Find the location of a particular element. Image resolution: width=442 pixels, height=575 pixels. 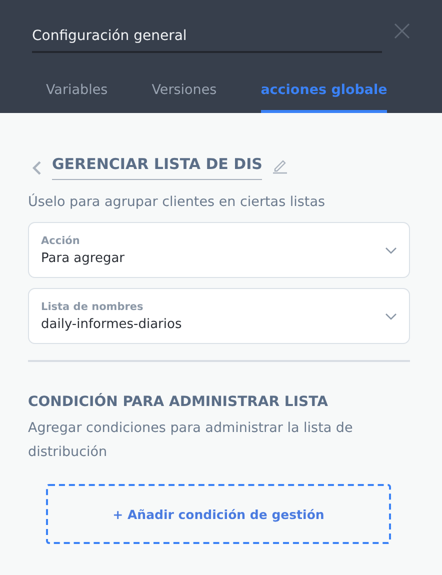

tab: Variables is located at coordinates (77, 94).